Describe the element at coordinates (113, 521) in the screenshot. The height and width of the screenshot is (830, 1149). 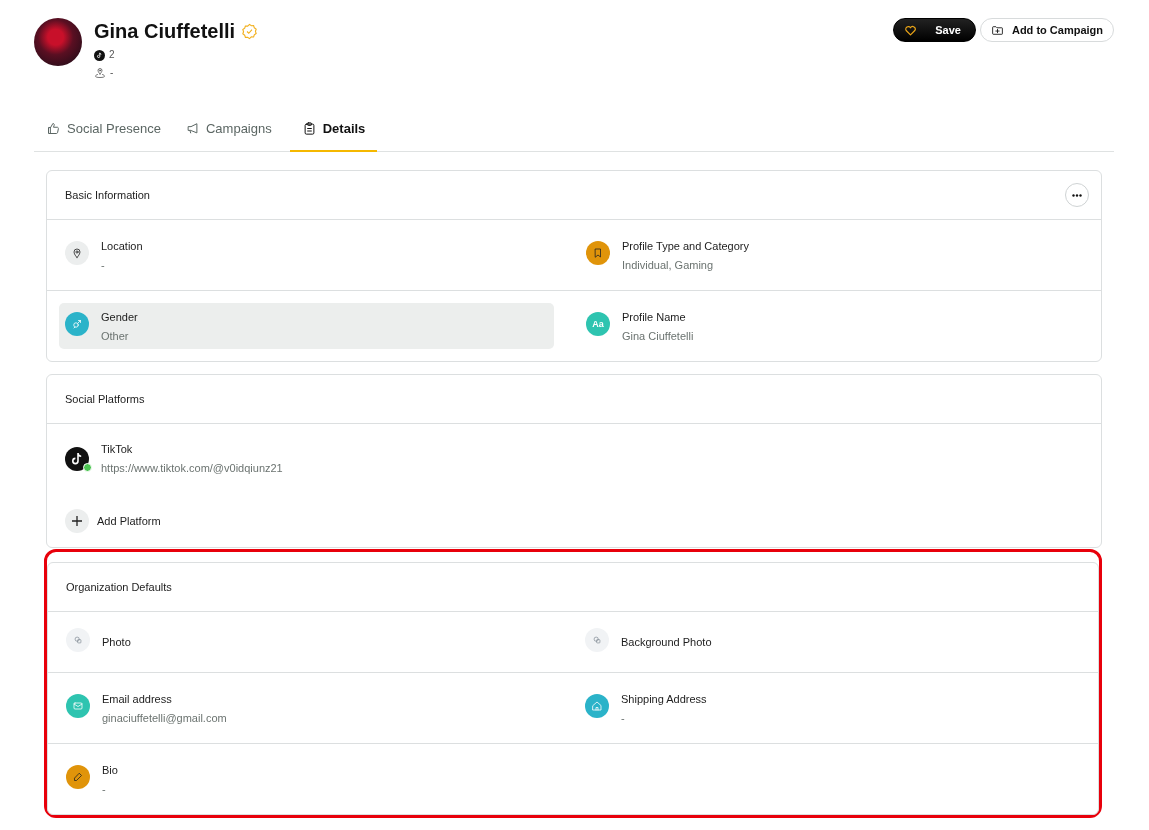
I see `add-platform-button: Add Platform` at that location.